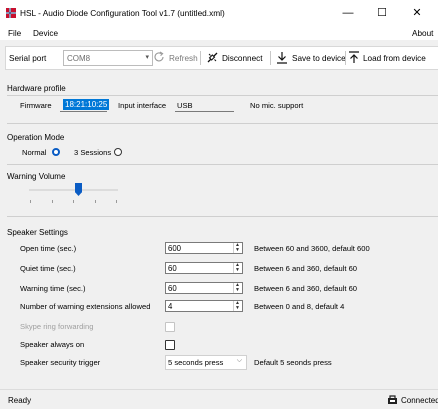  I want to click on chevron-down-icon: ⌵, so click(239, 360).